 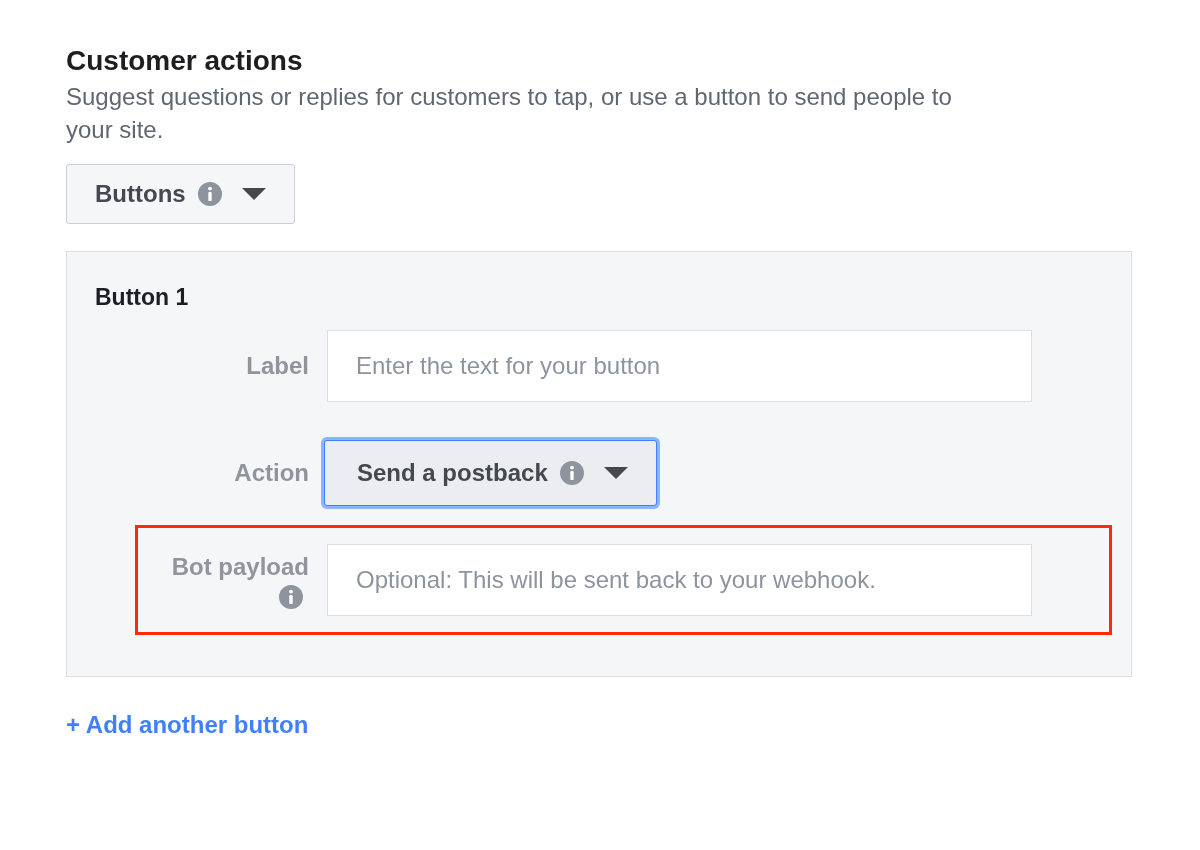 What do you see at coordinates (679, 580) in the screenshot?
I see `text-field: Optional: This will be sent back to your webhook.` at bounding box center [679, 580].